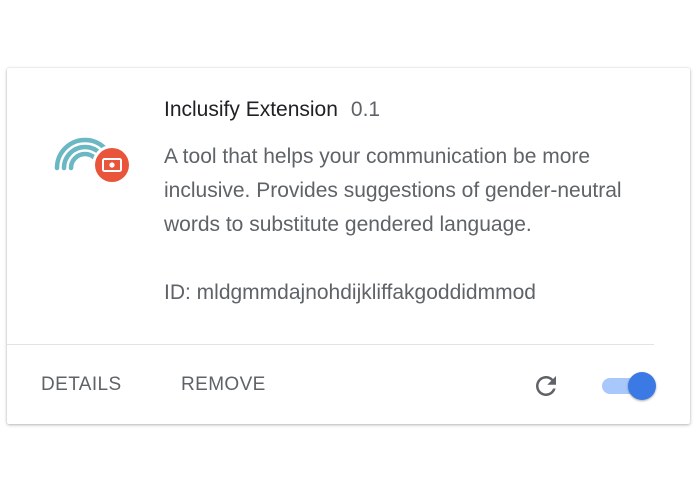 The height and width of the screenshot is (494, 695). Describe the element at coordinates (642, 386) in the screenshot. I see `toggle-knob` at that location.